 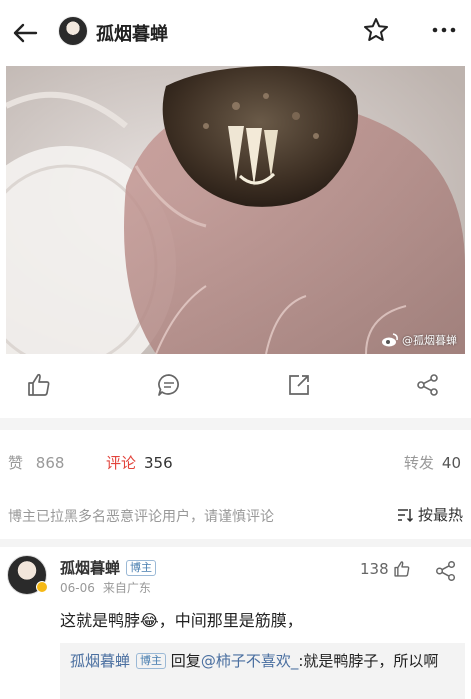 I want to click on comment-like-button: 138, so click(x=385, y=569).